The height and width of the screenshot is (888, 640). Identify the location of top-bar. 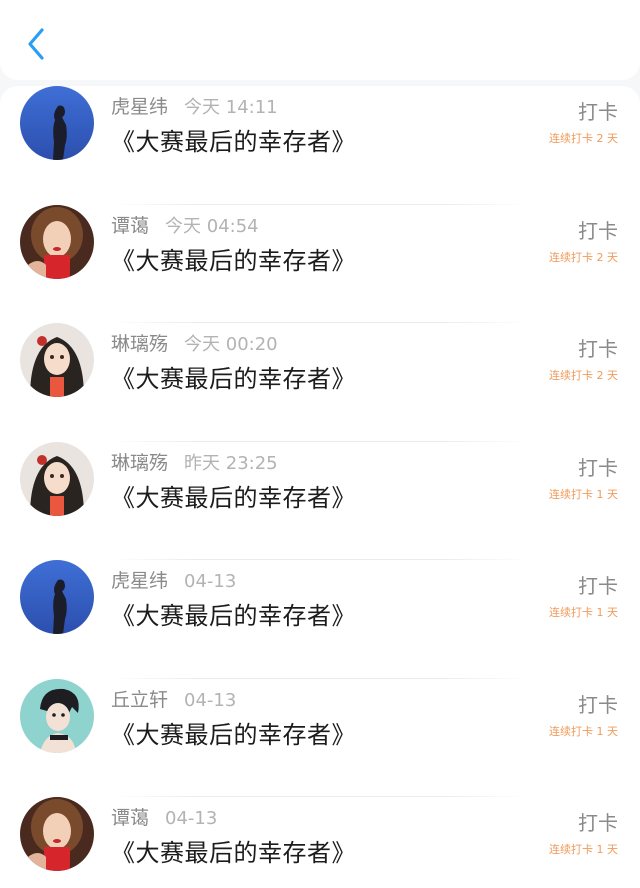
(320, 40).